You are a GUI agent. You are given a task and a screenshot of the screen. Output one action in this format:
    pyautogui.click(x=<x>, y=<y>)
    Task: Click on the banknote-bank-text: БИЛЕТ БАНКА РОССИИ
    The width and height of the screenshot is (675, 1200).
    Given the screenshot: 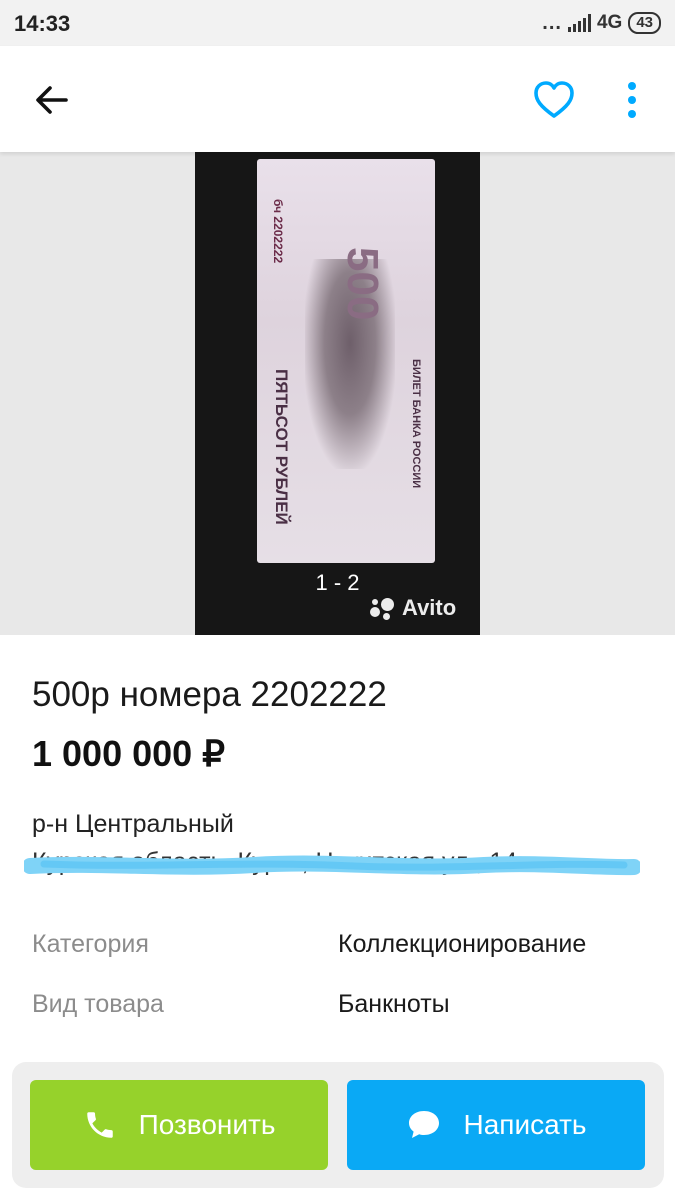 What is the action you would take?
    pyautogui.click(x=416, y=424)
    